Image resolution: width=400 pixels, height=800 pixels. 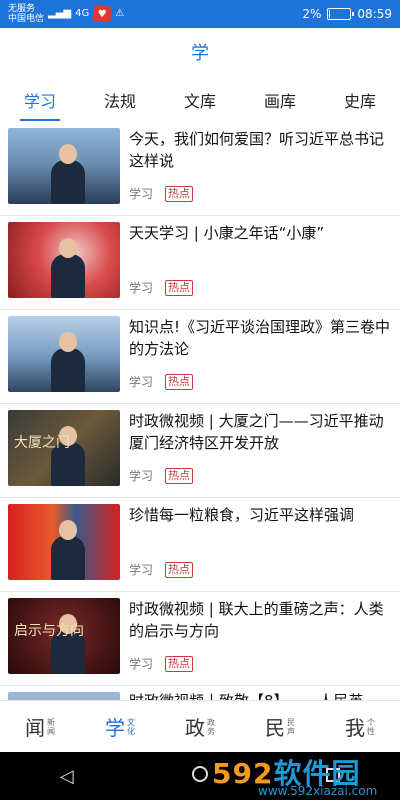 I want to click on nav-item-1: 学文化, so click(x=120, y=726).